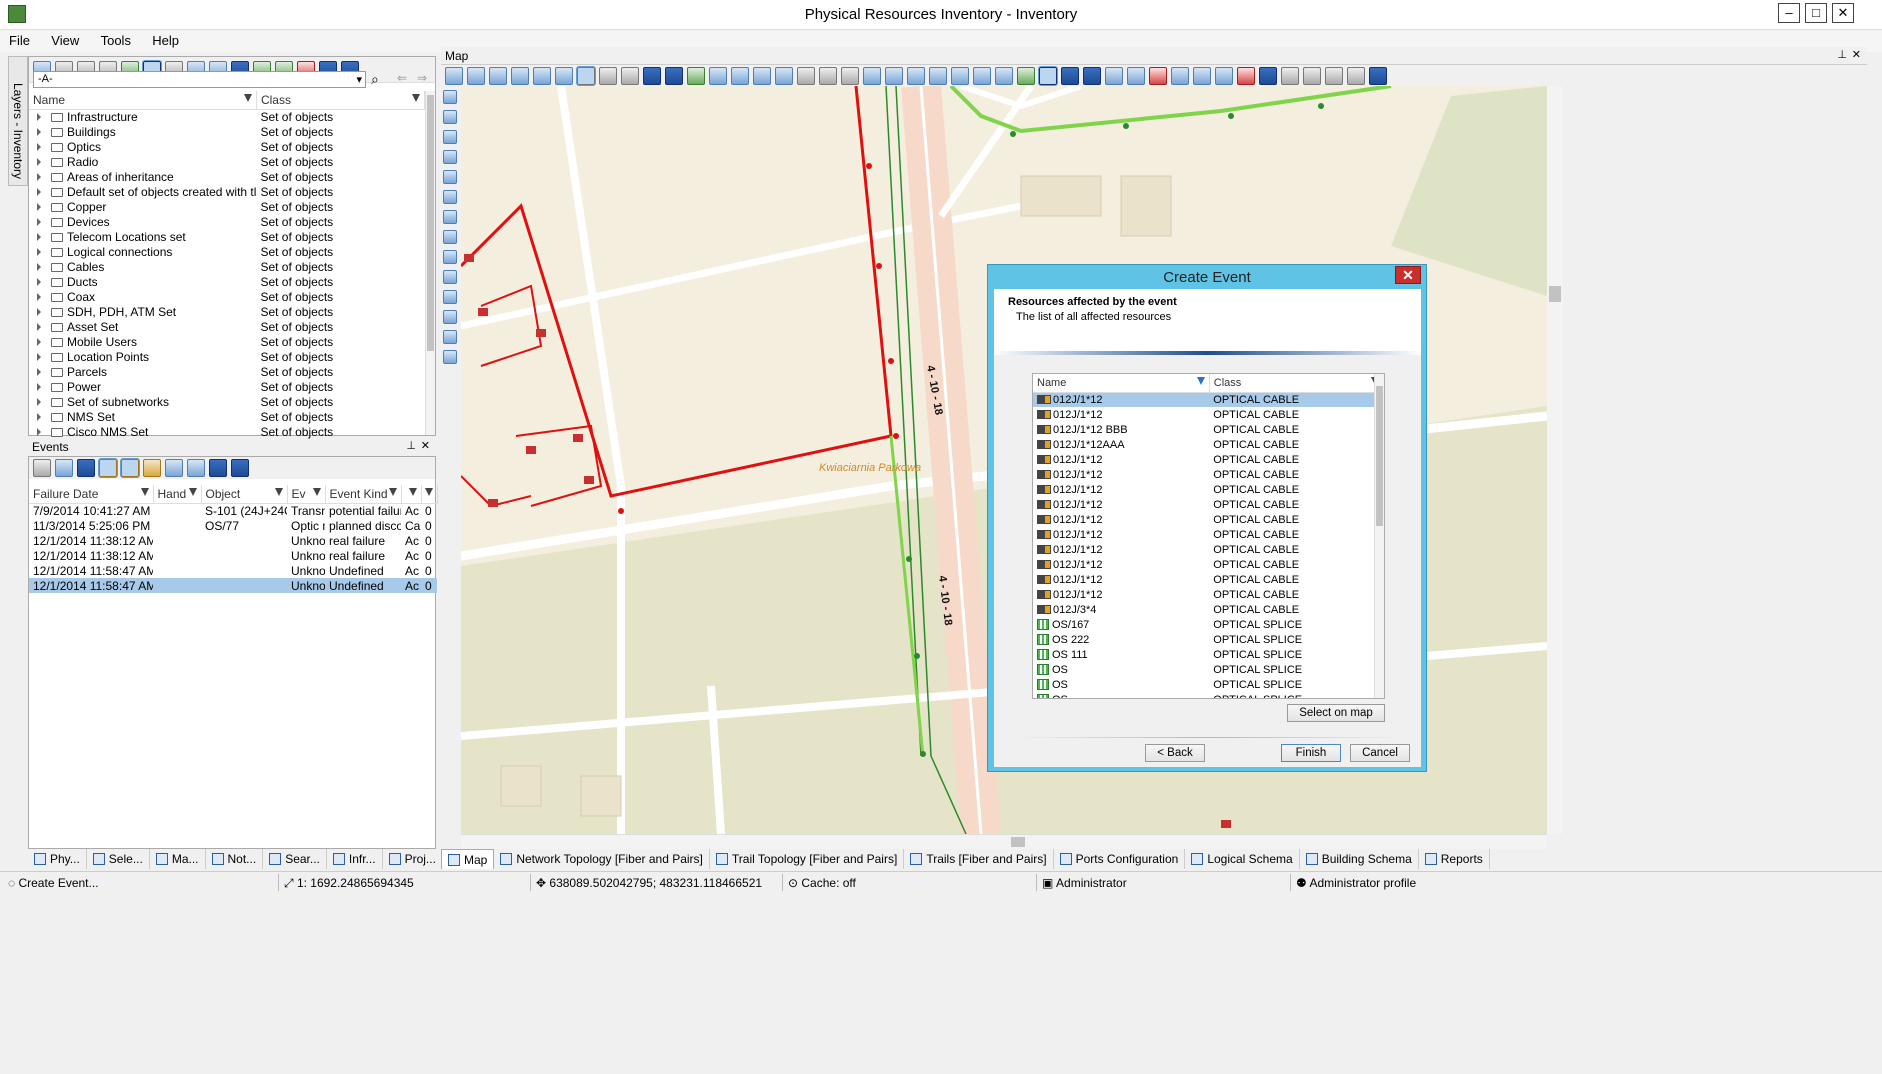 The height and width of the screenshot is (1074, 1882). What do you see at coordinates (1121, 383) in the screenshot?
I see `resource-column-name: Name` at bounding box center [1121, 383].